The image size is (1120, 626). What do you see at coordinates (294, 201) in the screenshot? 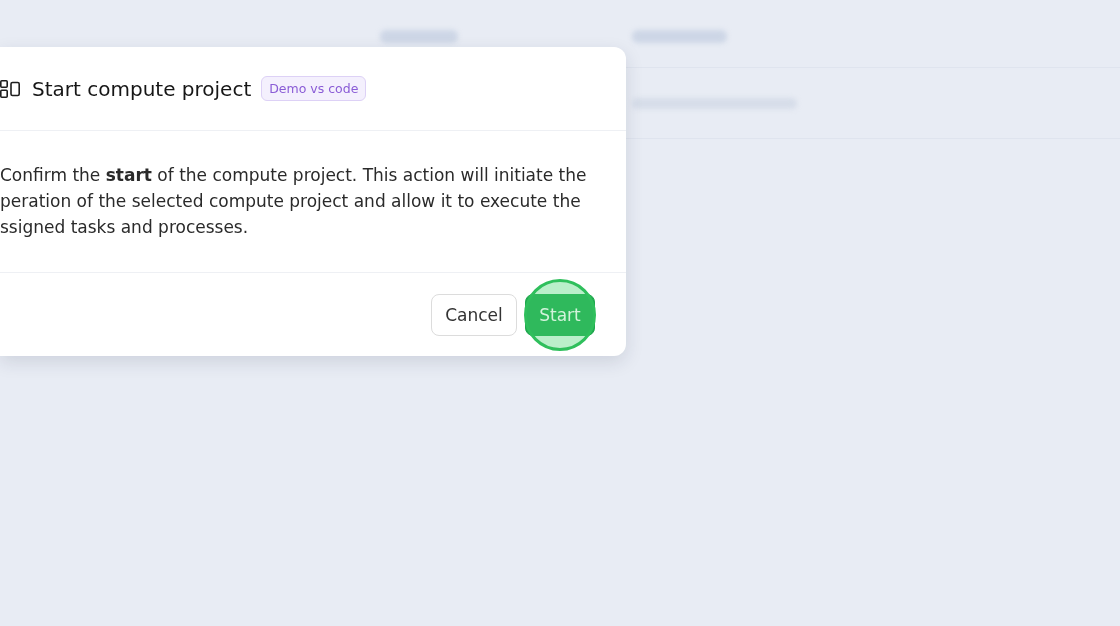
I see `dialog-message: Confirm the start of the compute project. This action will initiate the peration of the selected compute project and allow it to execute the ssigned tasks and processes.` at bounding box center [294, 201].